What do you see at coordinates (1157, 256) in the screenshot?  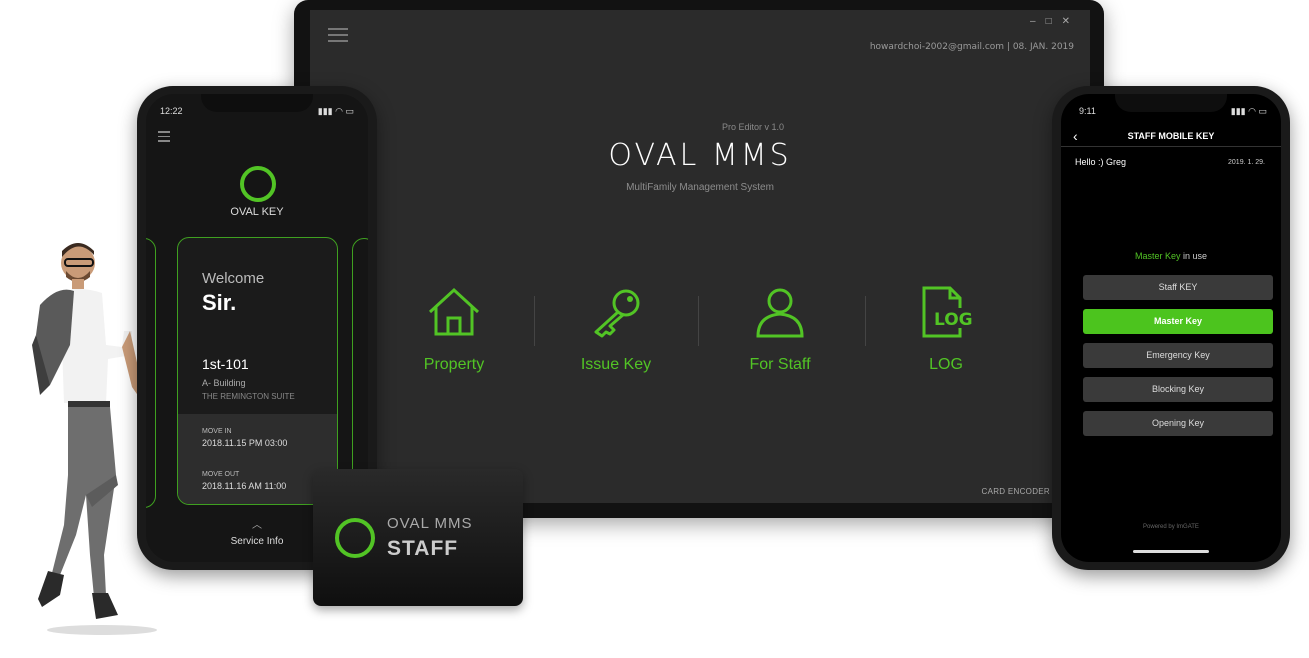 I see `active-key-name: Master Key` at bounding box center [1157, 256].